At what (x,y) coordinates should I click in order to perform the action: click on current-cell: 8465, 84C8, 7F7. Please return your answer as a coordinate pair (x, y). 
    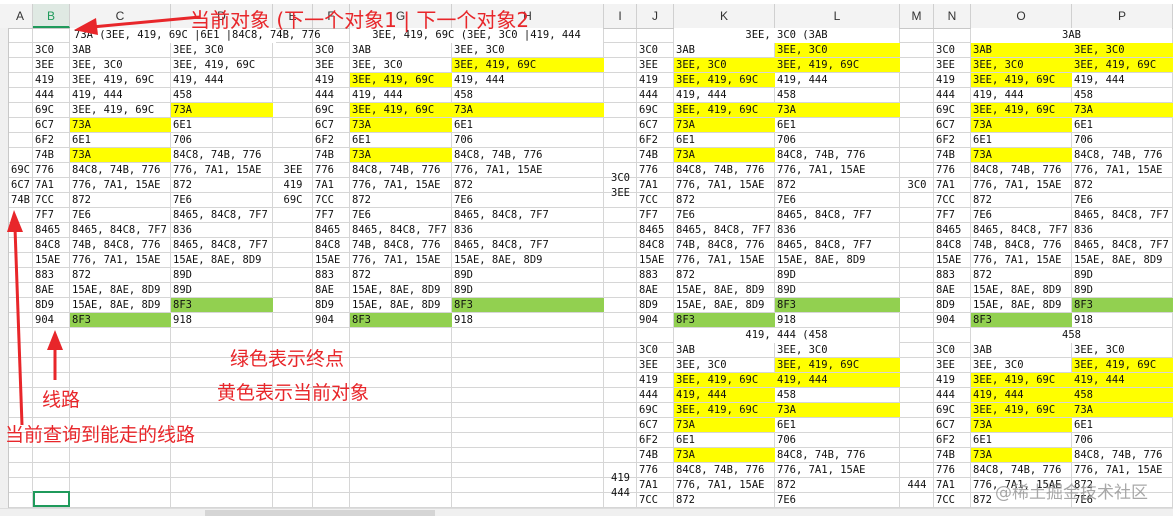
    Looking at the image, I should click on (724, 230).